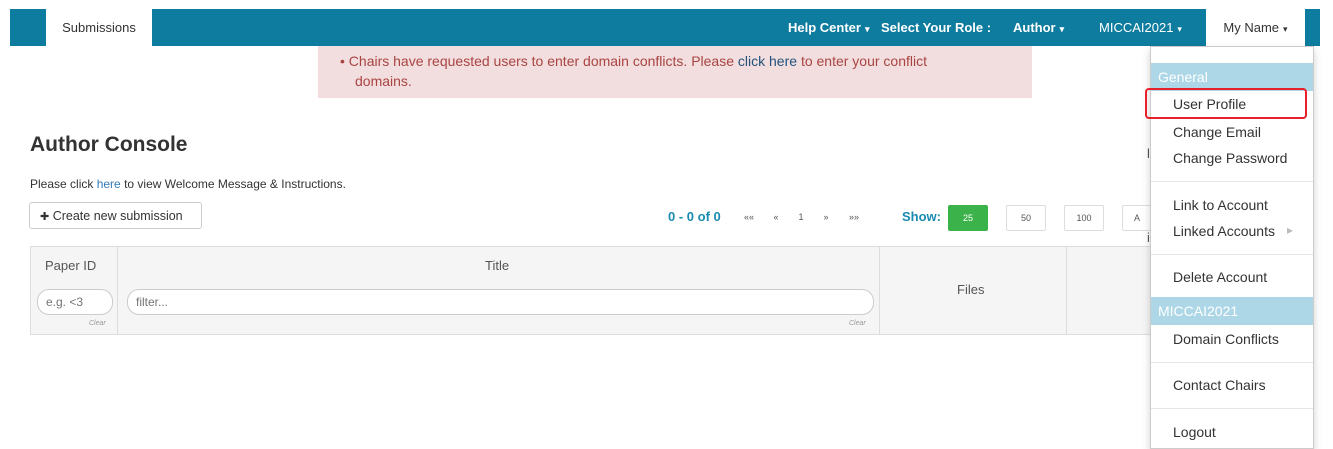  What do you see at coordinates (45, 217) in the screenshot?
I see `plus-icon: ✚` at bounding box center [45, 217].